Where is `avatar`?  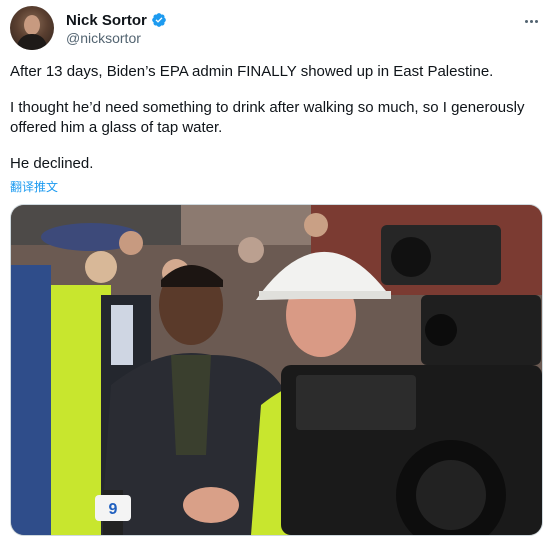 avatar is located at coordinates (32, 28).